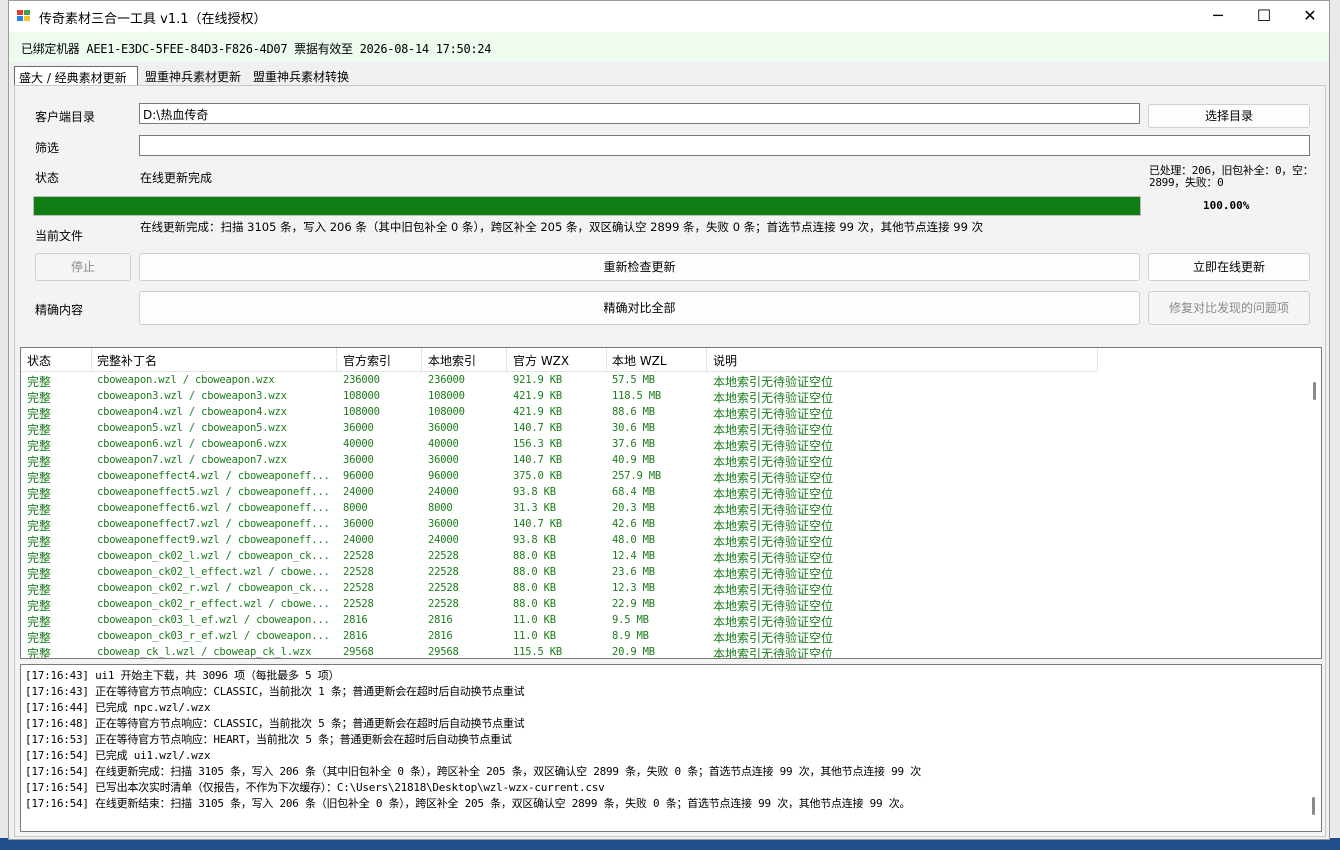 The image size is (1340, 850). What do you see at coordinates (39, 362) in the screenshot?
I see `col-header-status: 状态` at bounding box center [39, 362].